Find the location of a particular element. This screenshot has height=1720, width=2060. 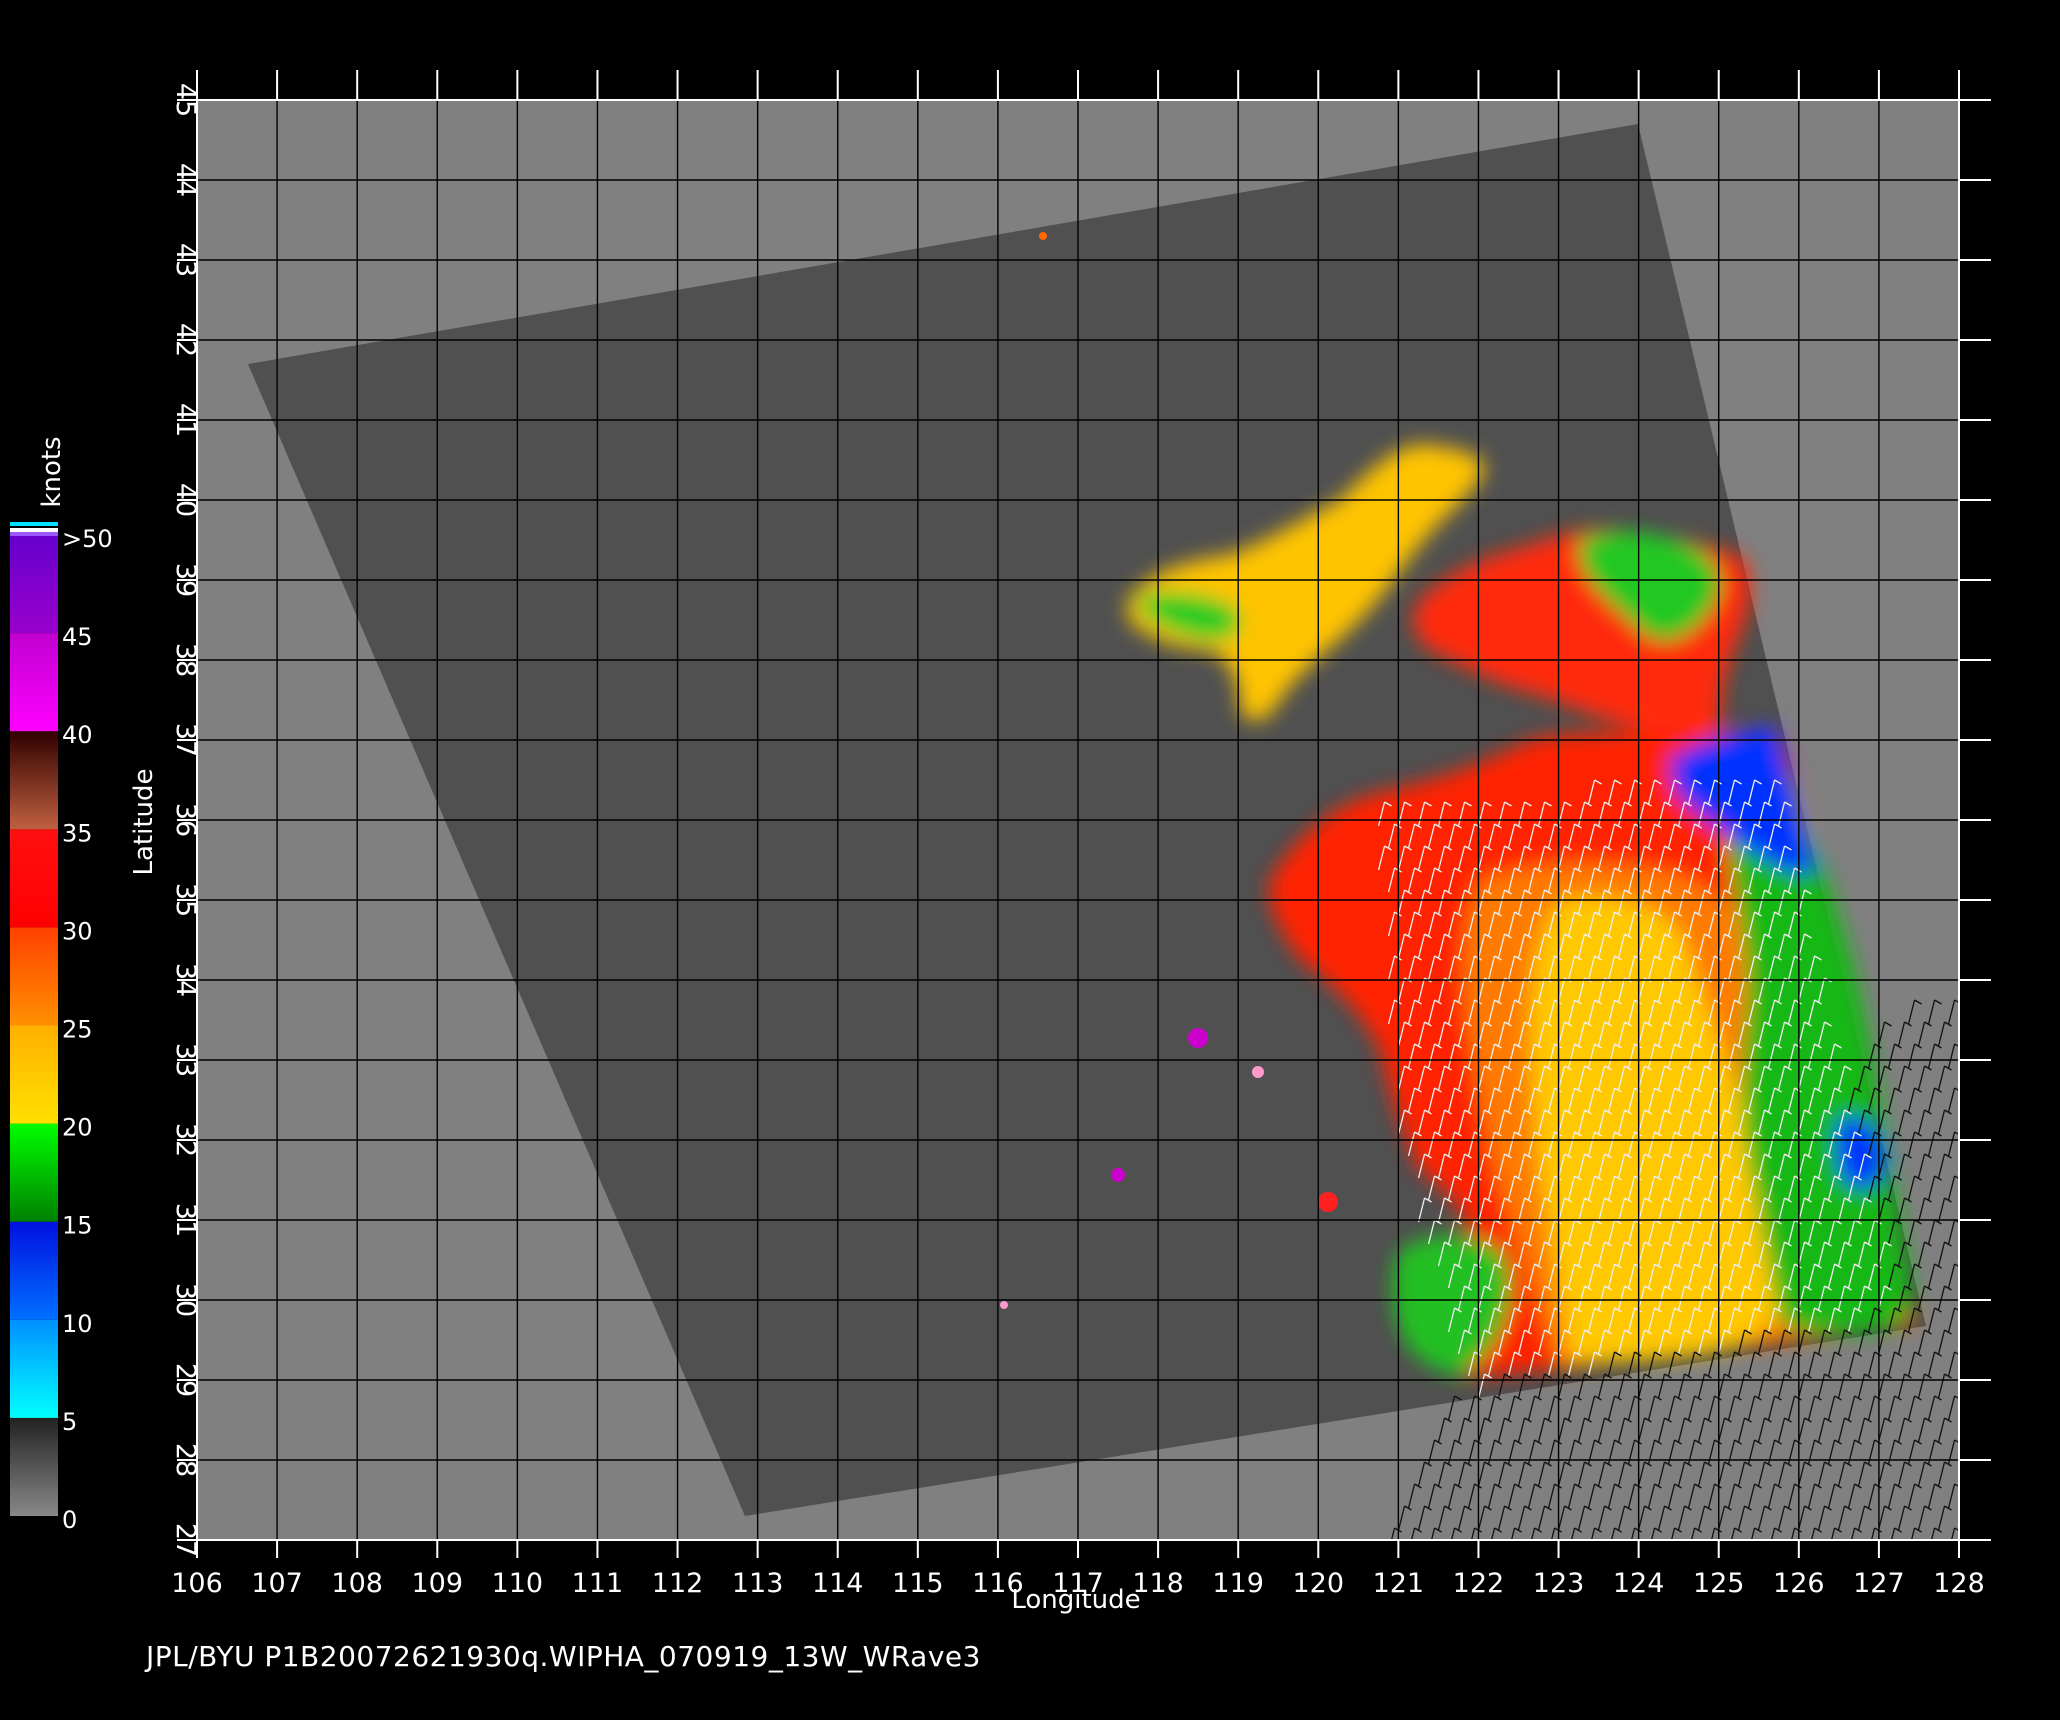

y-tick-label: 36 is located at coordinates (185, 820).